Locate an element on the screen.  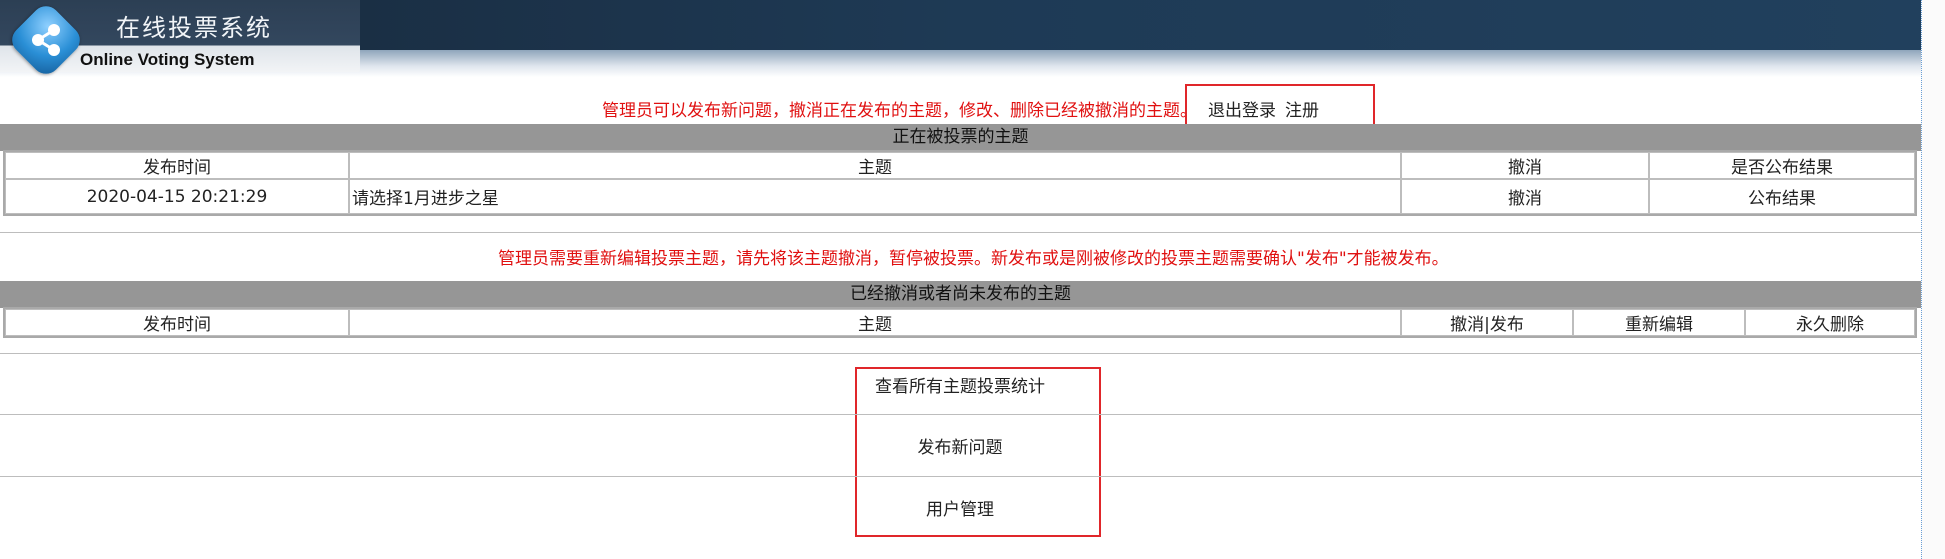
app-header: 在线投票系统 Online Voting System is located at coordinates (960, 40).